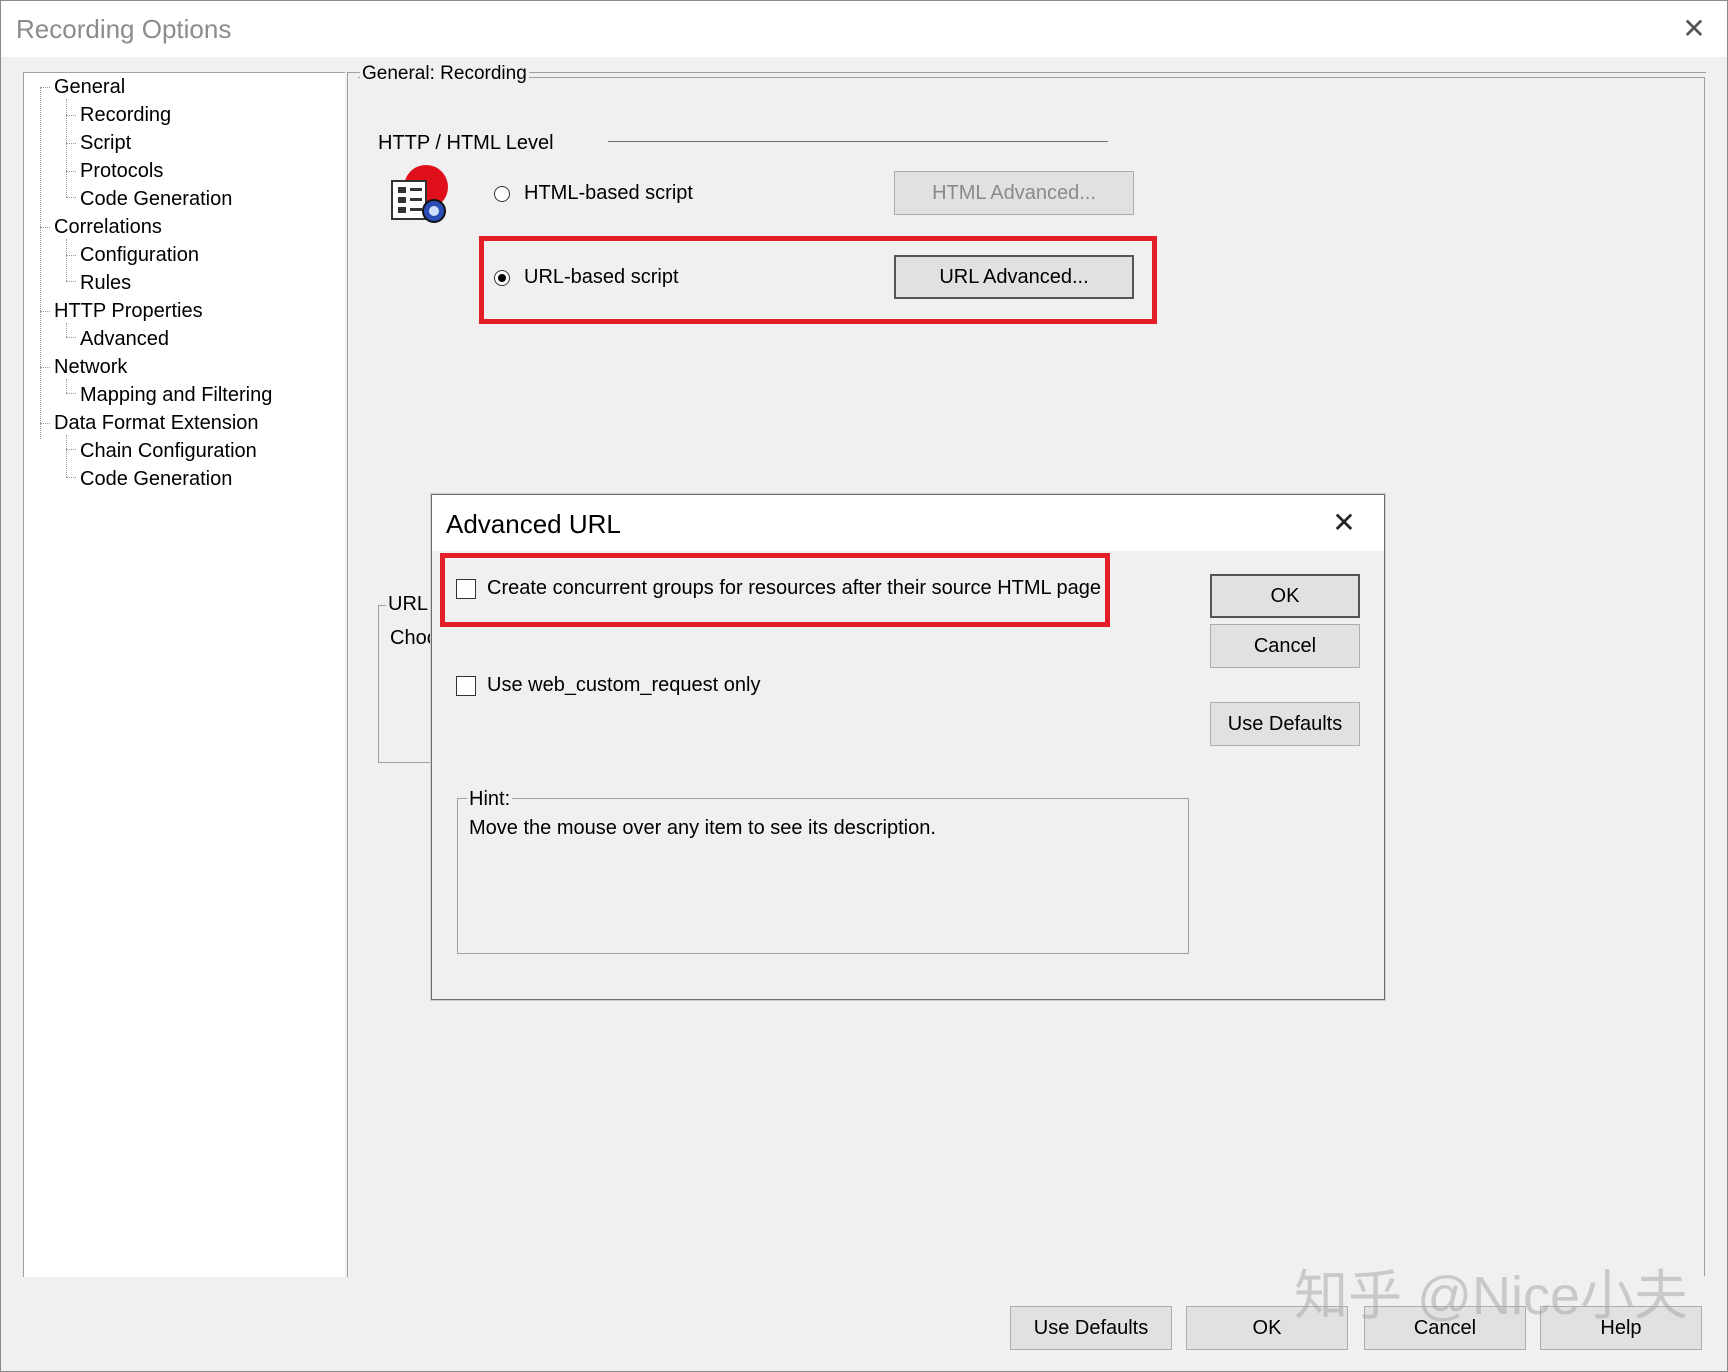 The width and height of the screenshot is (1728, 1372). What do you see at coordinates (89, 87) in the screenshot?
I see `tree-item-general: General` at bounding box center [89, 87].